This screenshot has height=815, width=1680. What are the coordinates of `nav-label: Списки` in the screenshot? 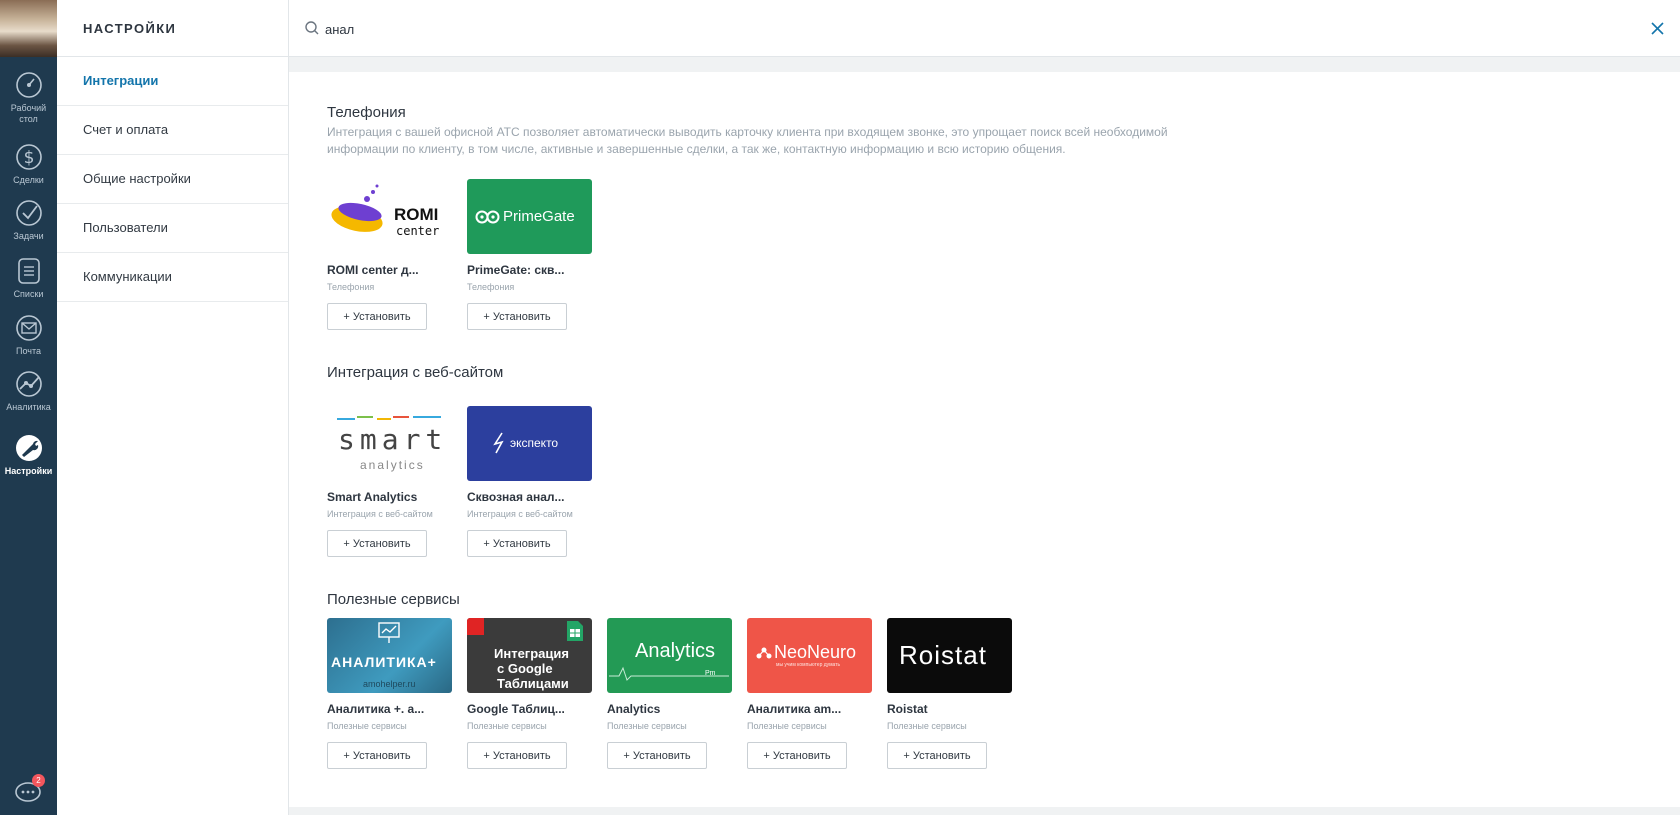 It's located at (28, 294).